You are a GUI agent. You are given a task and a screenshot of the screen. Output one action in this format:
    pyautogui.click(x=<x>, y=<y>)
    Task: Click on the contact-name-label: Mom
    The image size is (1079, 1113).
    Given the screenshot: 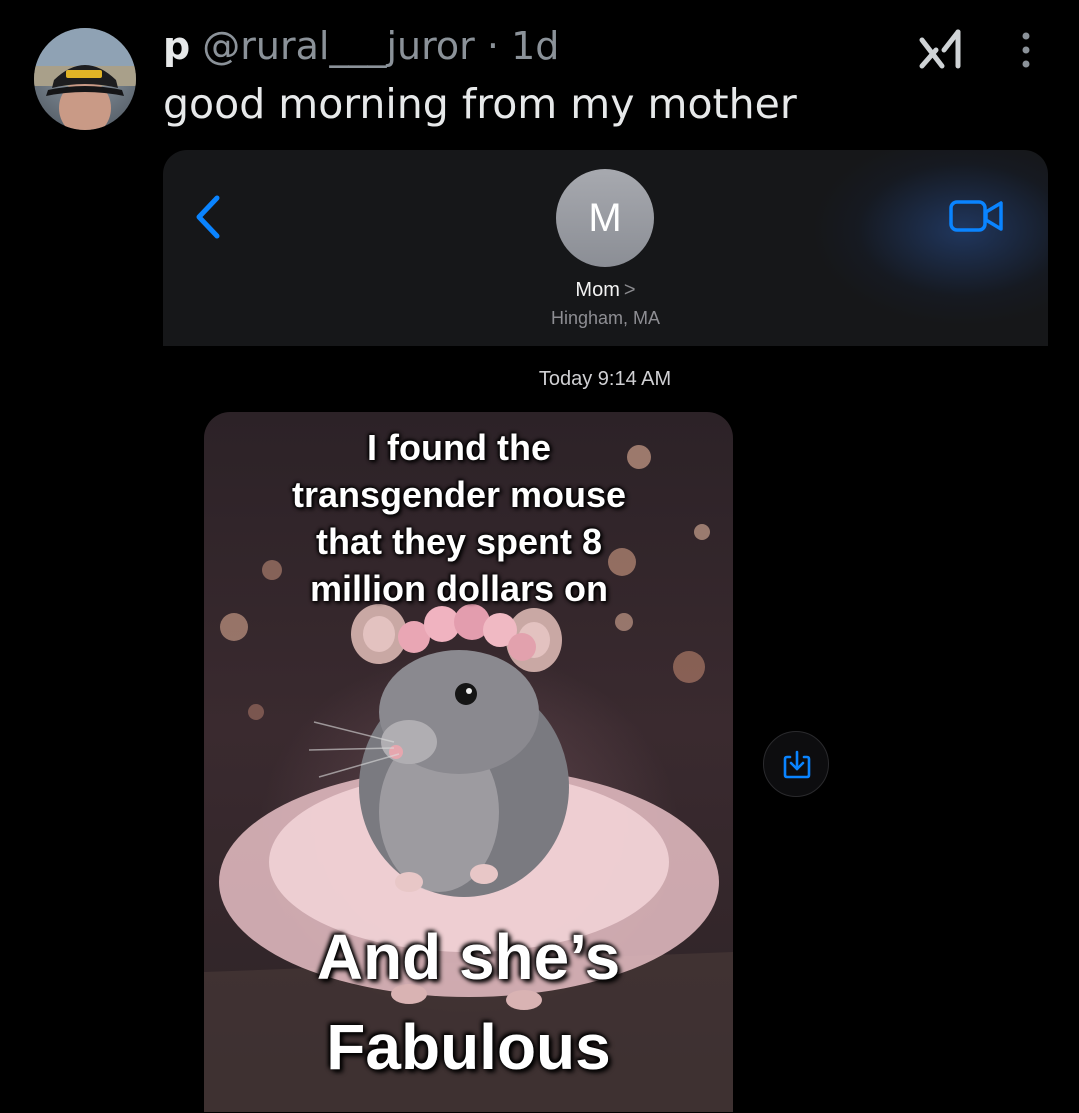 What is the action you would take?
    pyautogui.click(x=597, y=290)
    